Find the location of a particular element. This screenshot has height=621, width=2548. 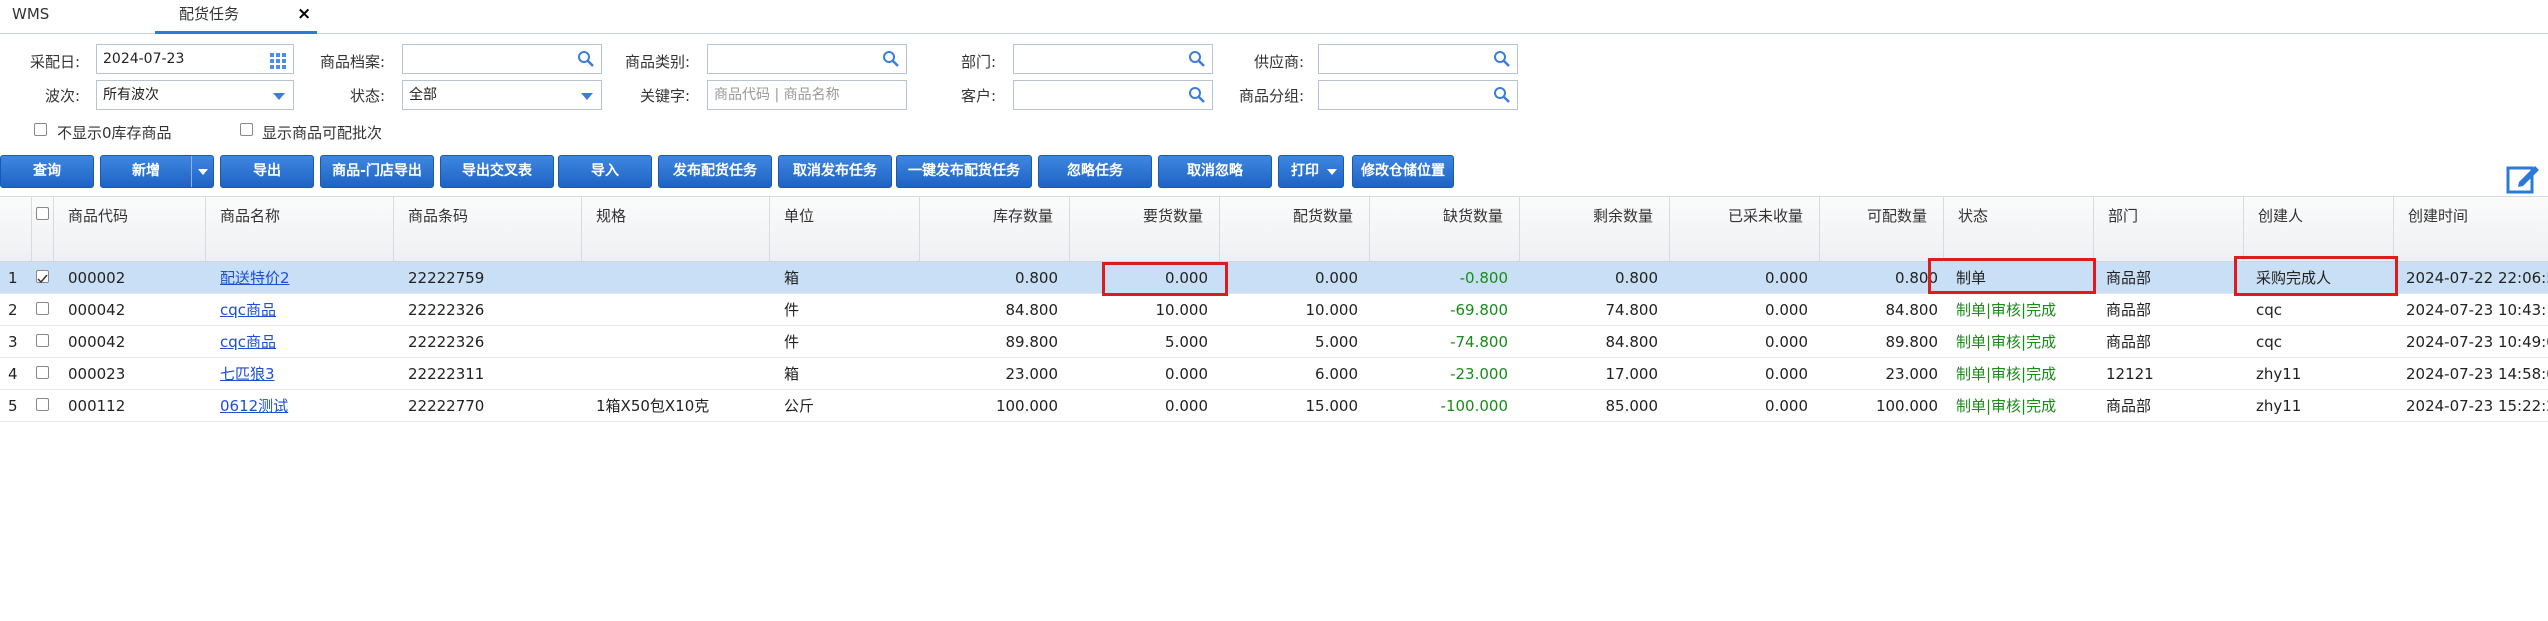

dept-field is located at coordinates (1113, 59).